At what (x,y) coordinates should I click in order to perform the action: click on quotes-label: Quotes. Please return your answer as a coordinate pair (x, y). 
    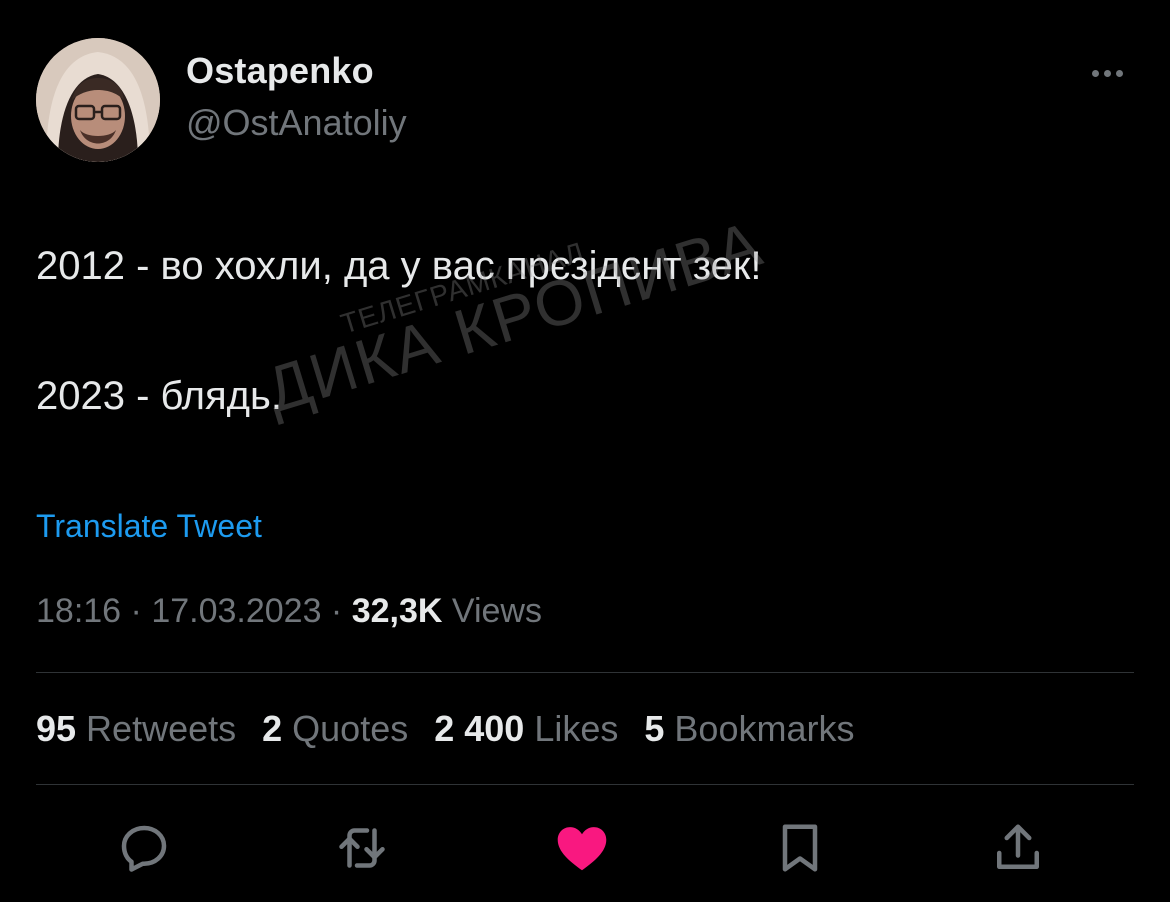
    Looking at the image, I should click on (345, 728).